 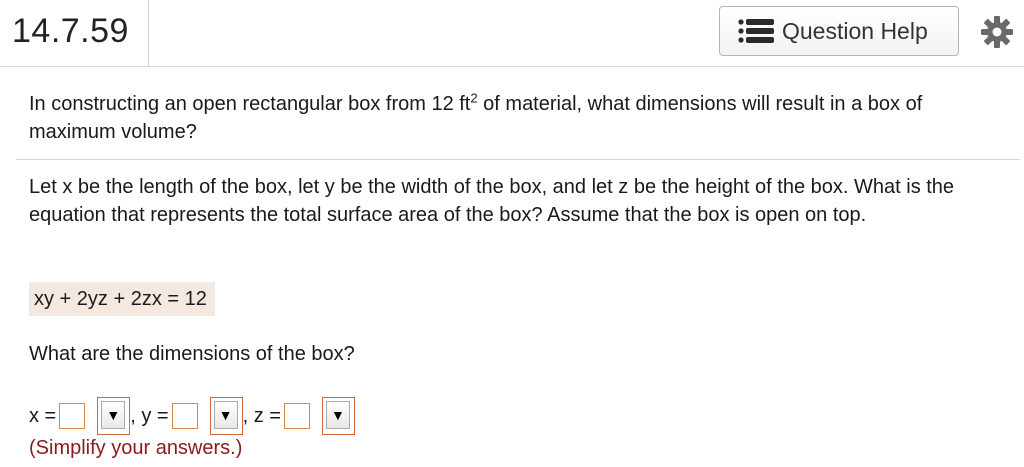 What do you see at coordinates (192, 354) in the screenshot?
I see `part2-prompt: What are the dimensions of the box?` at bounding box center [192, 354].